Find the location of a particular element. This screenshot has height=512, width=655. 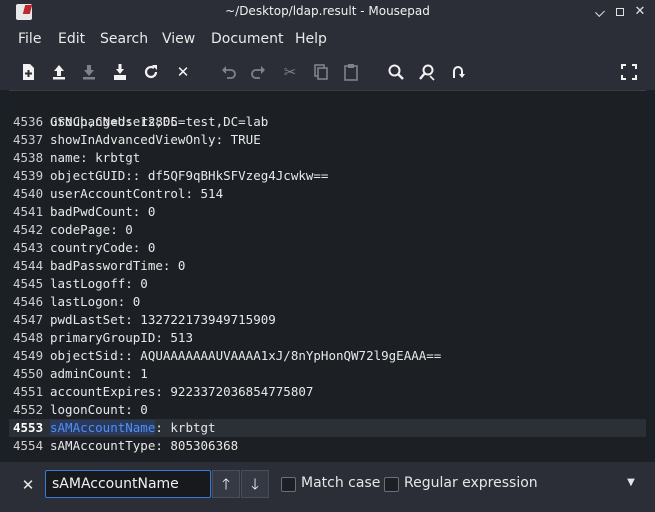

line-number: 4553 is located at coordinates (28, 427).